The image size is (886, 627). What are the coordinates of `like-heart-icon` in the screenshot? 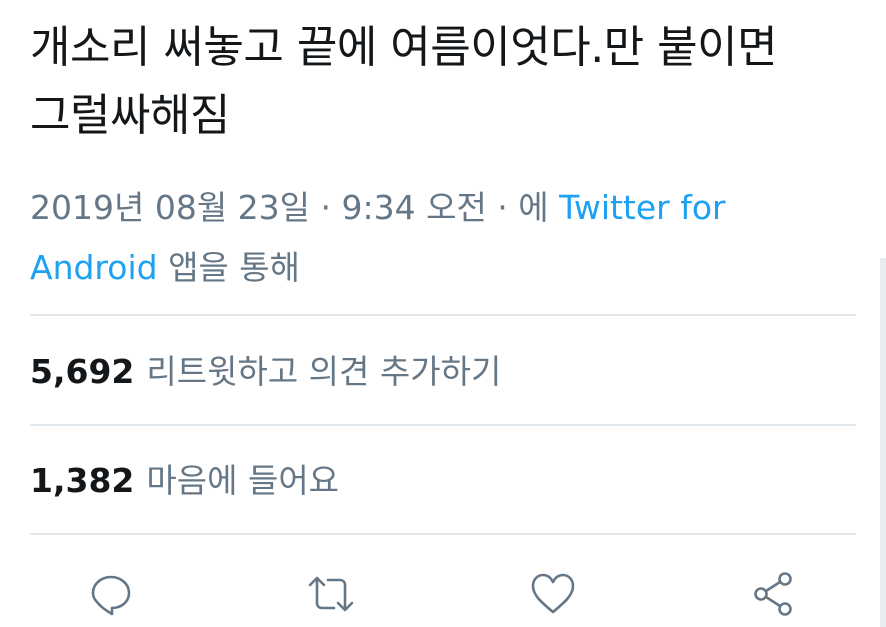 It's located at (553, 593).